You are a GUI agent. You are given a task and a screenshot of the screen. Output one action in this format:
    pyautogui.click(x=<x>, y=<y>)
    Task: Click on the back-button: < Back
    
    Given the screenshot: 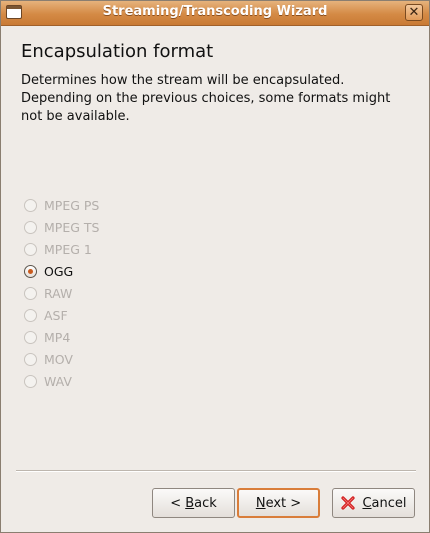 What is the action you would take?
    pyautogui.click(x=193, y=503)
    